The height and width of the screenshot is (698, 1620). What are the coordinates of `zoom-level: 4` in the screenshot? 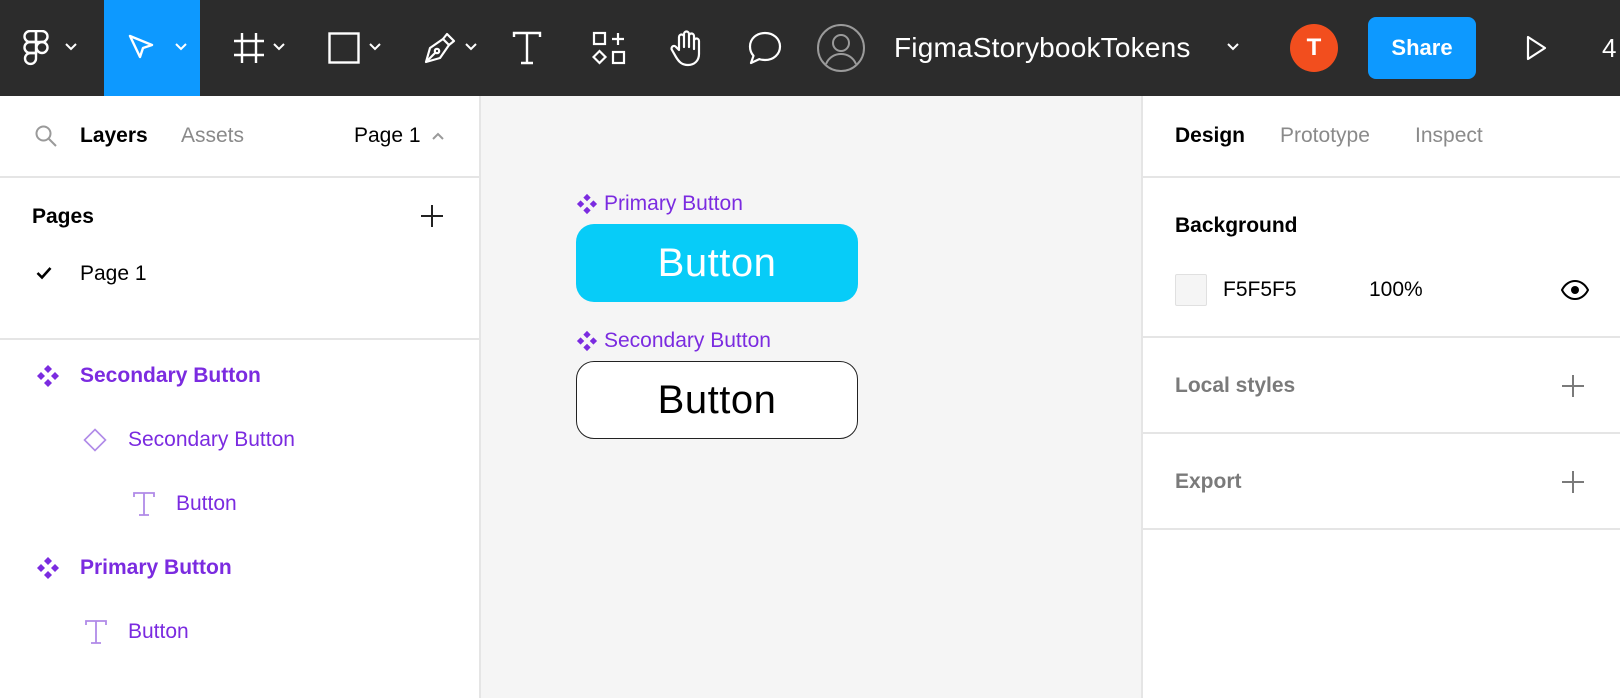 It's located at (1611, 48).